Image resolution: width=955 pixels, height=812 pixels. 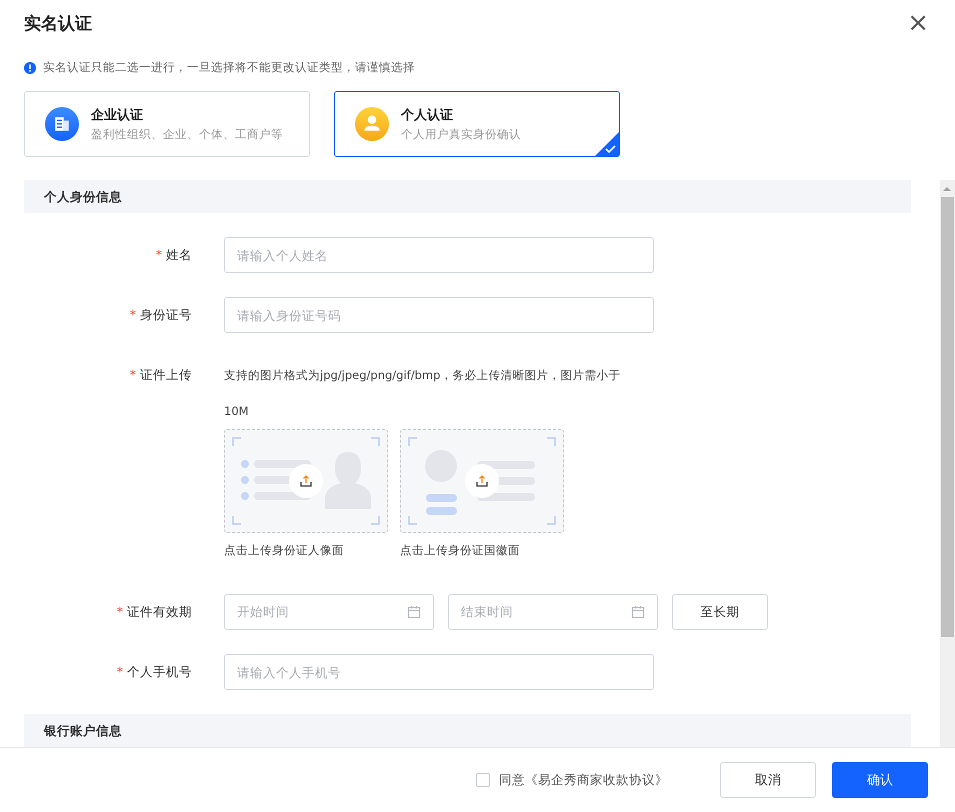 What do you see at coordinates (947, 463) in the screenshot?
I see `scrollbar` at bounding box center [947, 463].